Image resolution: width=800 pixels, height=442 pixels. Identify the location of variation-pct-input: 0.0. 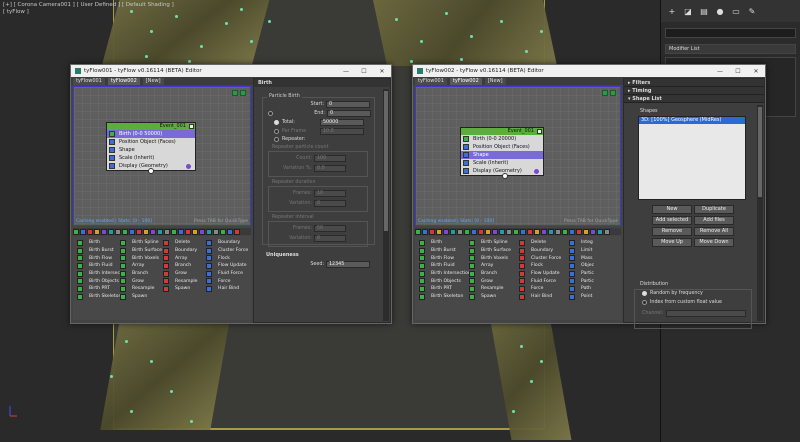
(330, 168).